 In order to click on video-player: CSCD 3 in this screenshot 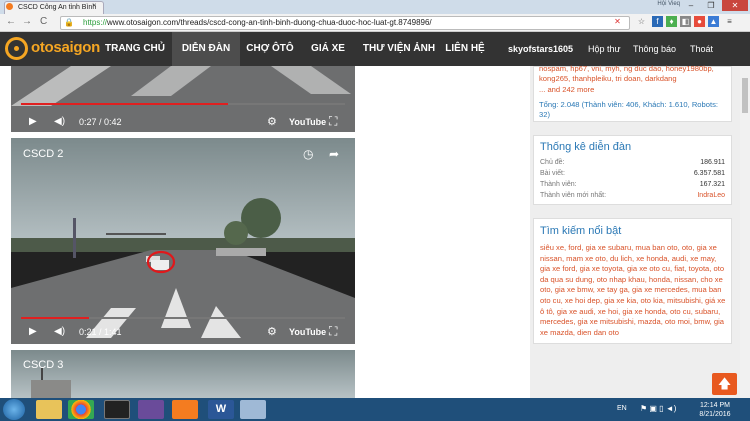, I will do `click(183, 374)`.